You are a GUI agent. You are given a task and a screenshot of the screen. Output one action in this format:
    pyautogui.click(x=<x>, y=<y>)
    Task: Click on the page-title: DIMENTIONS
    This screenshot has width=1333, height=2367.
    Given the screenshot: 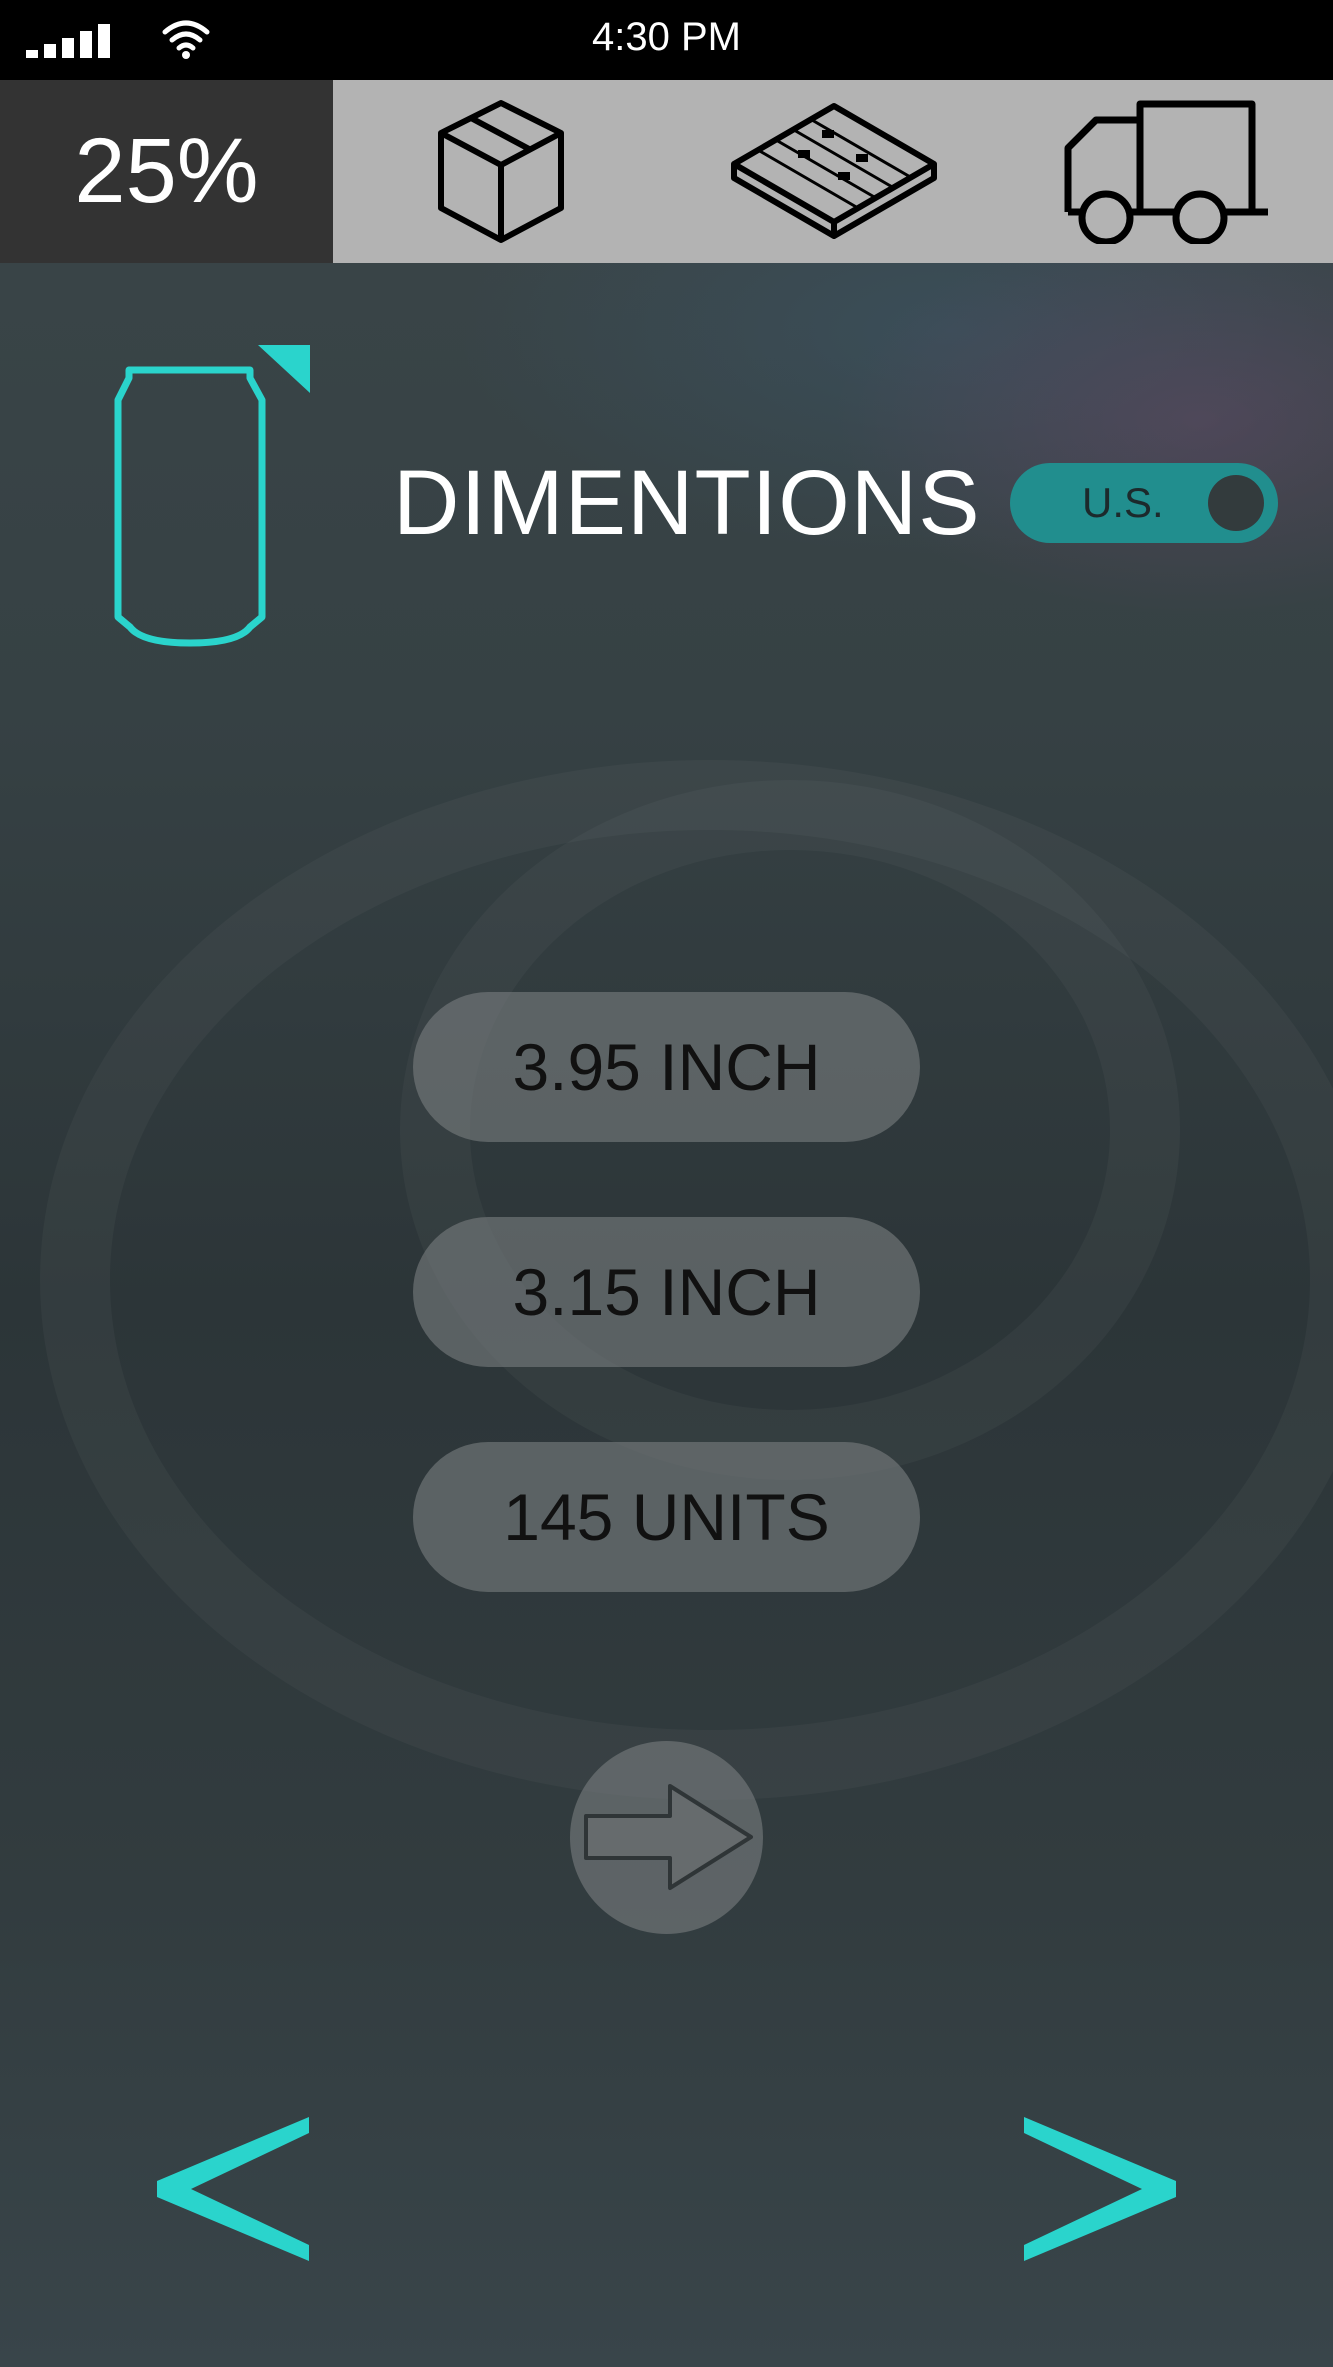 What is the action you would take?
    pyautogui.click(x=687, y=503)
    